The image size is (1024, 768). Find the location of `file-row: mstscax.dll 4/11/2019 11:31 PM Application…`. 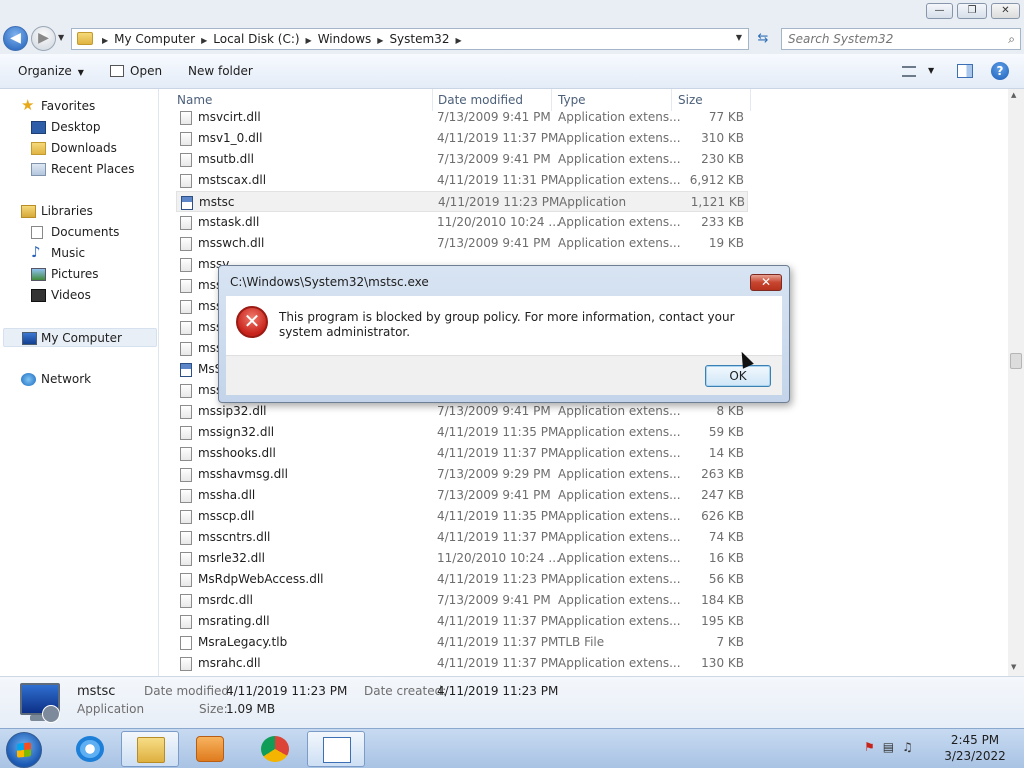

file-row: mstscax.dll 4/11/2019 11:31 PM Application… is located at coordinates (462, 180).